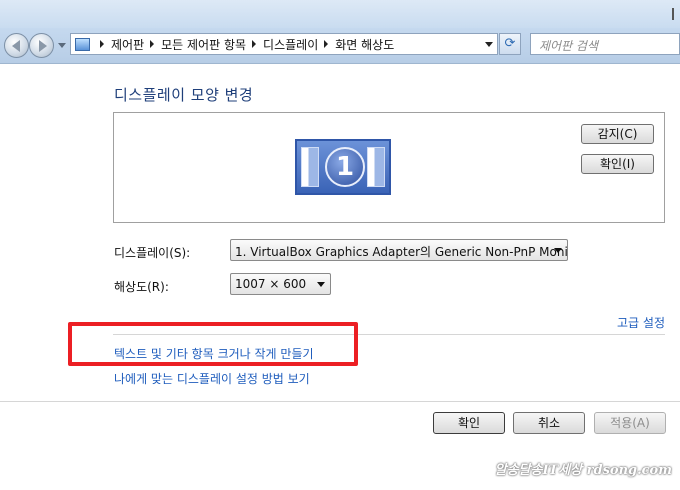 The height and width of the screenshot is (490, 680). I want to click on detect-button: 감지(C), so click(617, 134).